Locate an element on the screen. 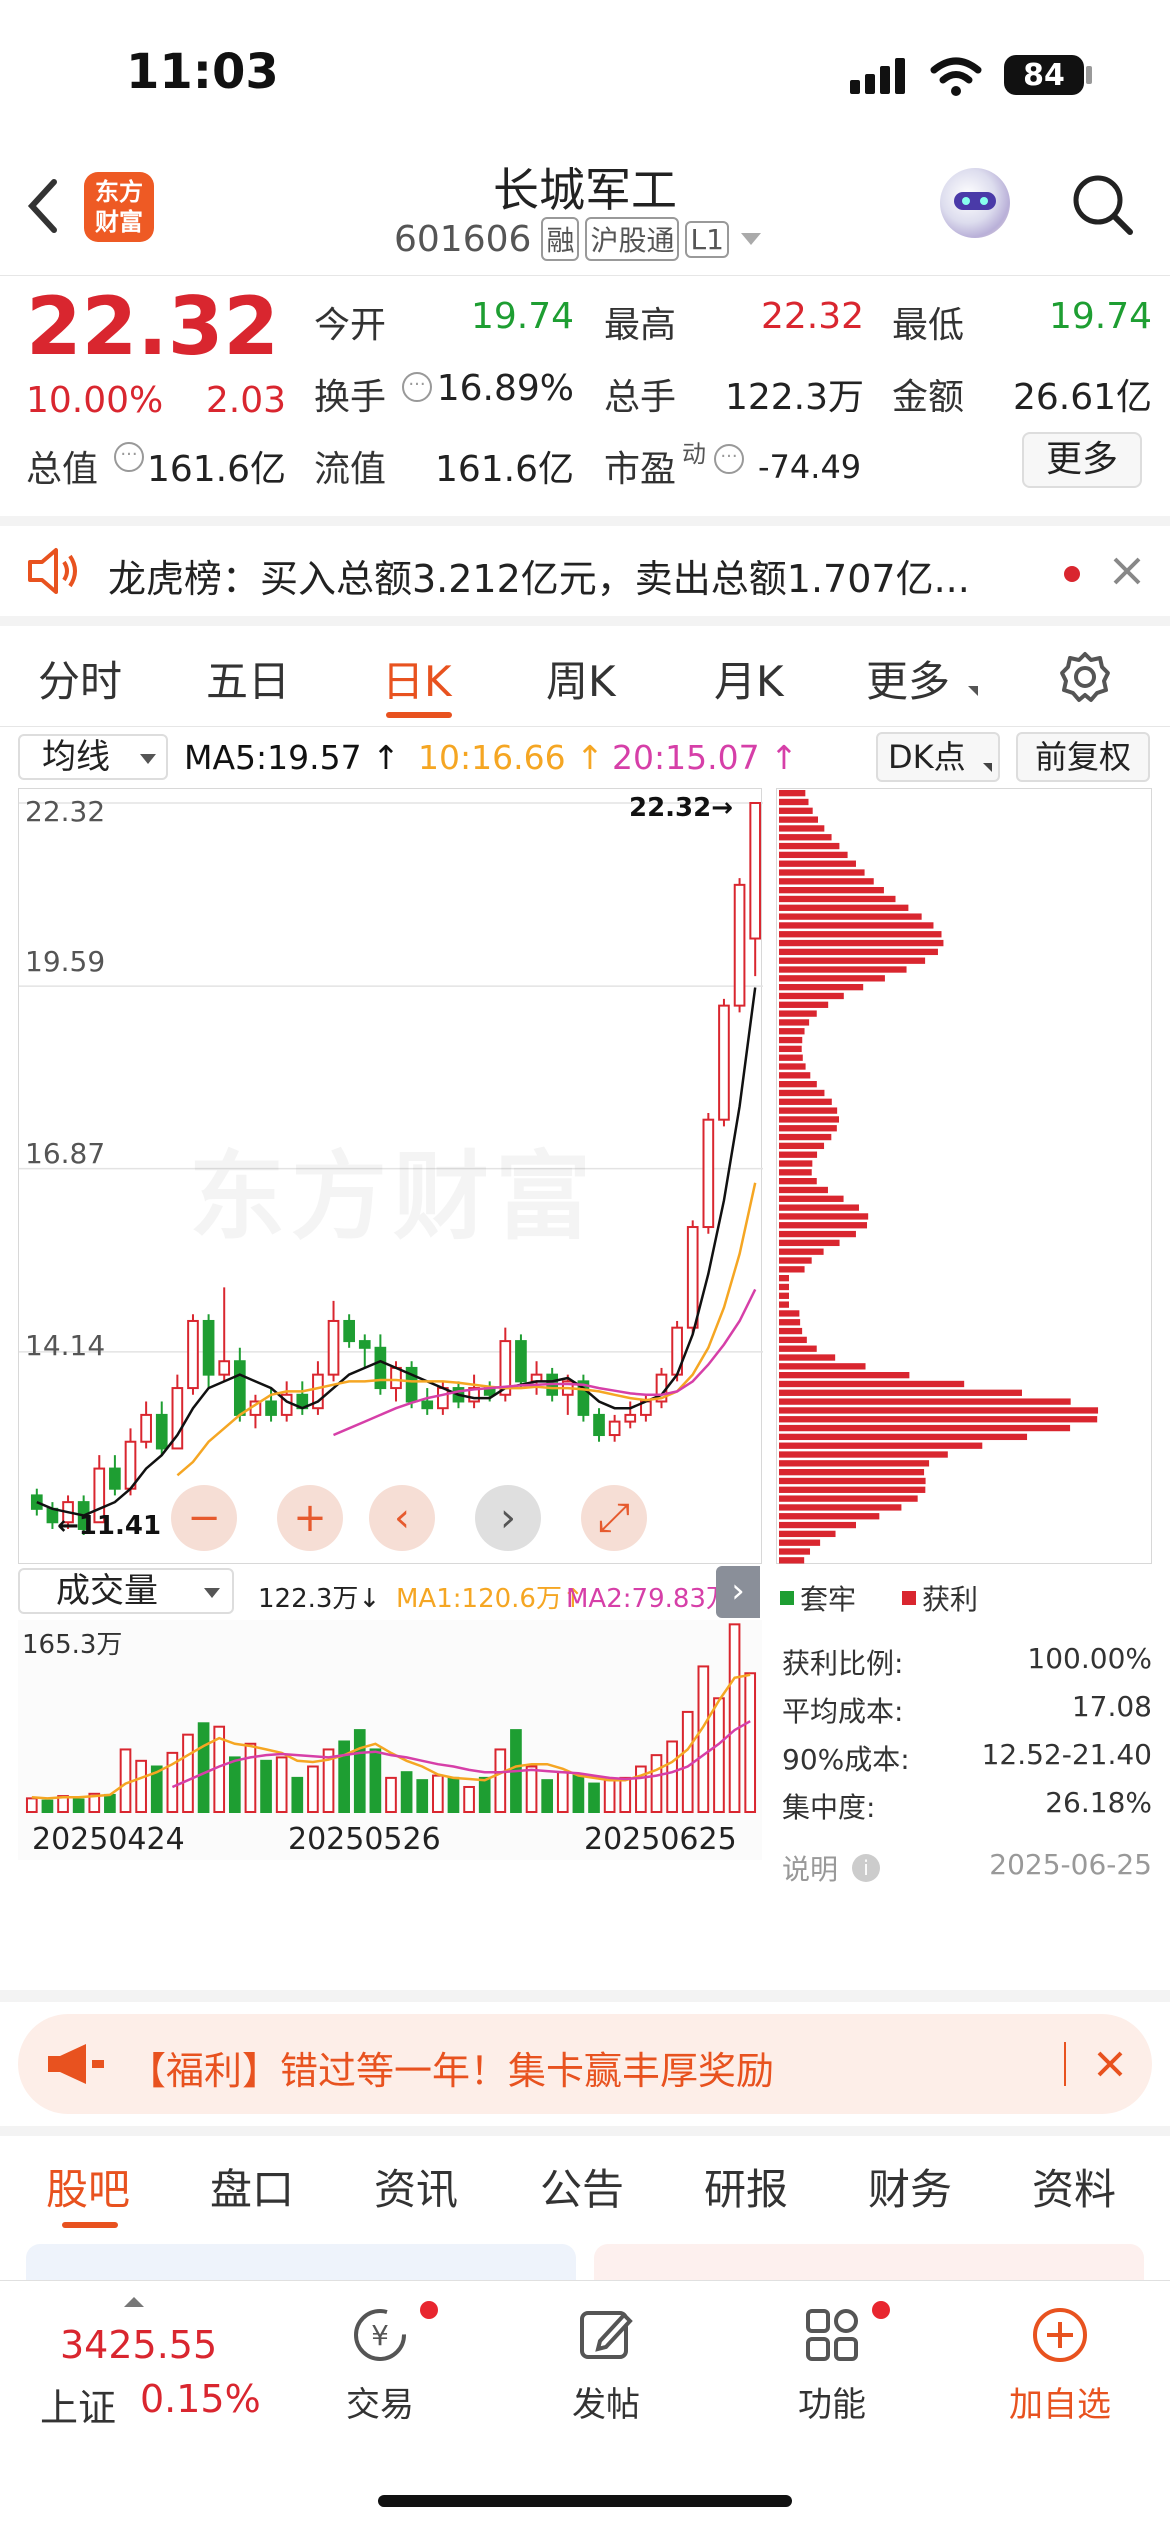  nav-add-watchlist: 加自选 is located at coordinates (1060, 2366).